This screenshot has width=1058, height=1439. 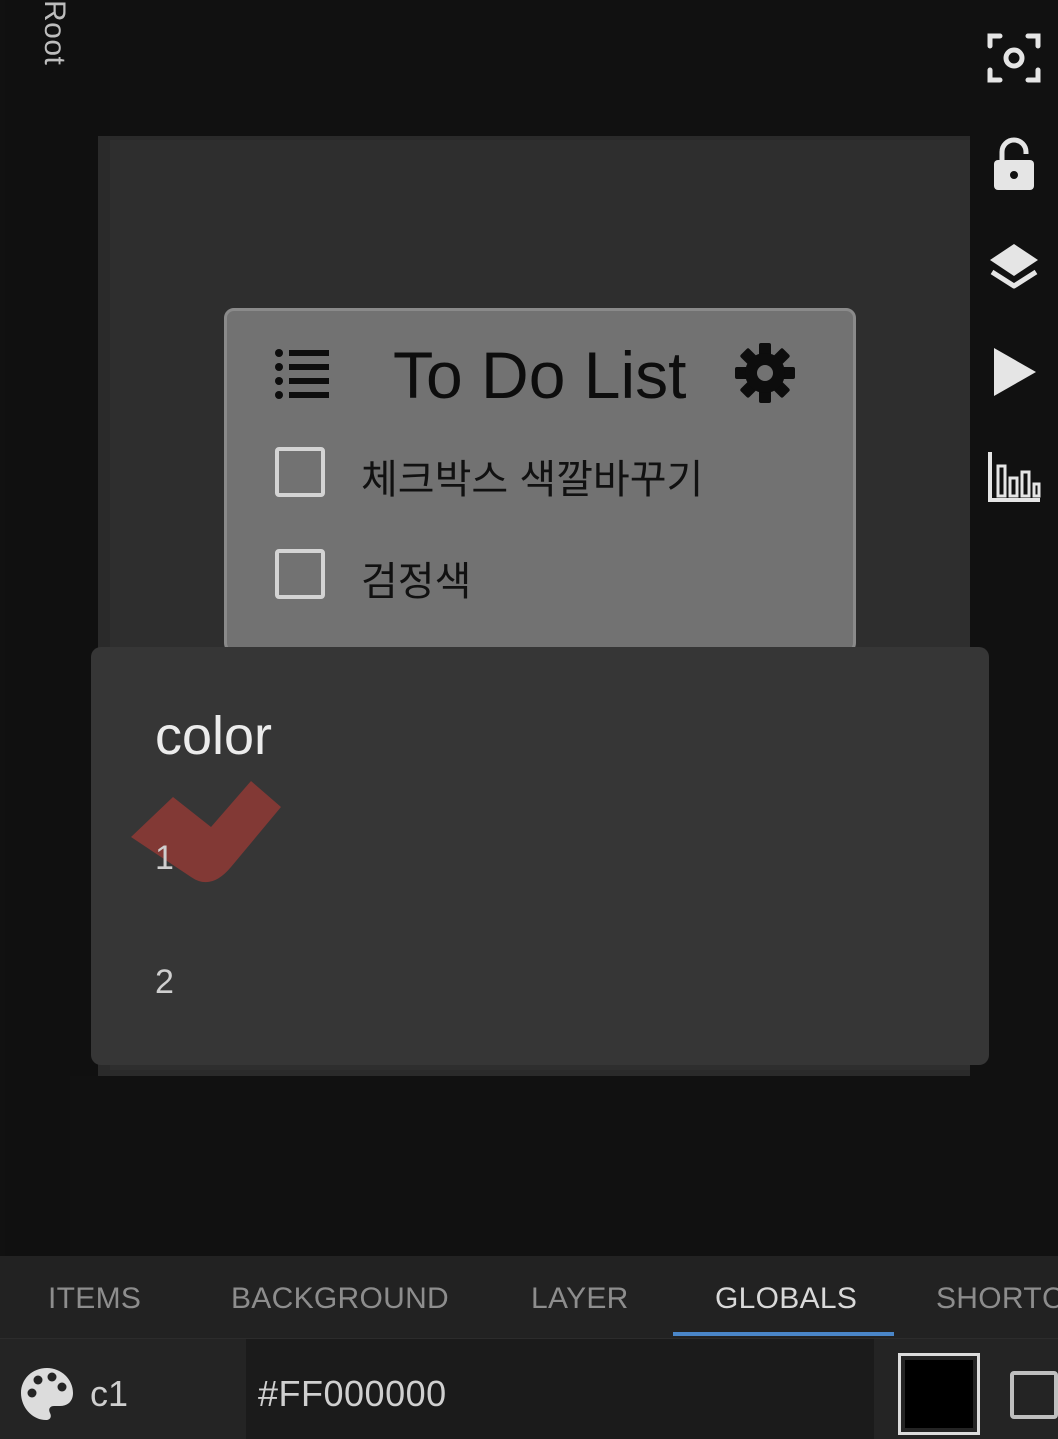 I want to click on layers-icon, so click(x=1014, y=268).